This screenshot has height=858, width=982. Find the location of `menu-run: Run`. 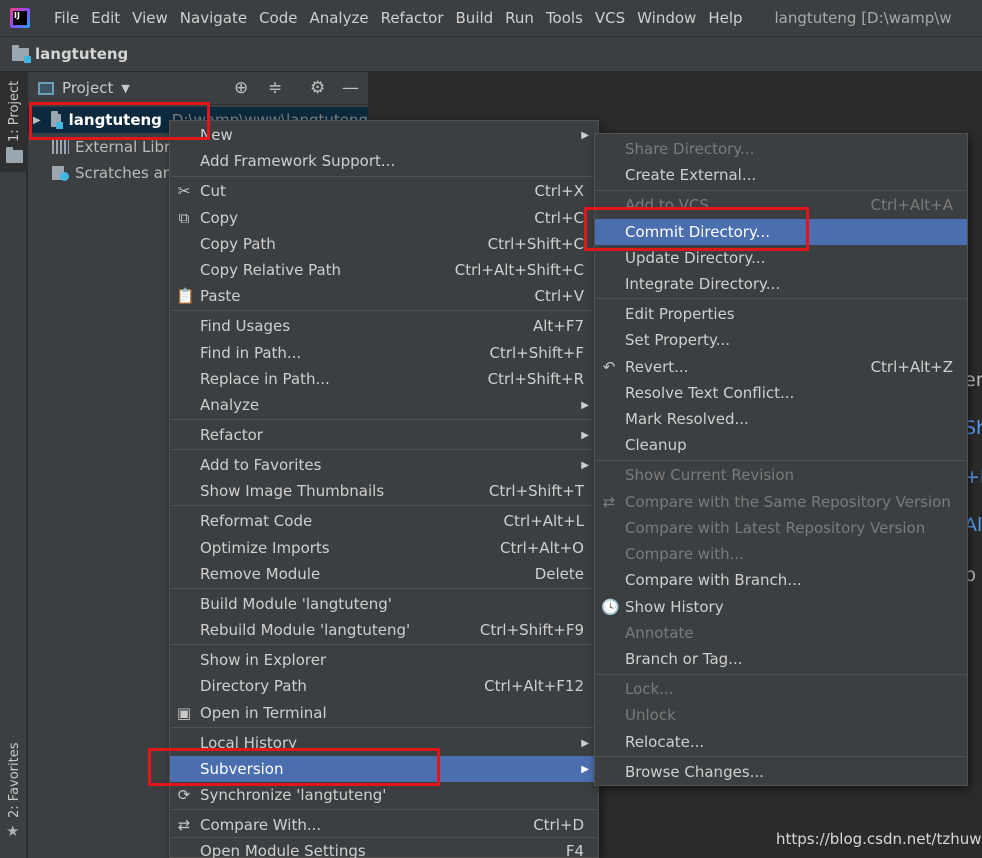

menu-run: Run is located at coordinates (519, 18).